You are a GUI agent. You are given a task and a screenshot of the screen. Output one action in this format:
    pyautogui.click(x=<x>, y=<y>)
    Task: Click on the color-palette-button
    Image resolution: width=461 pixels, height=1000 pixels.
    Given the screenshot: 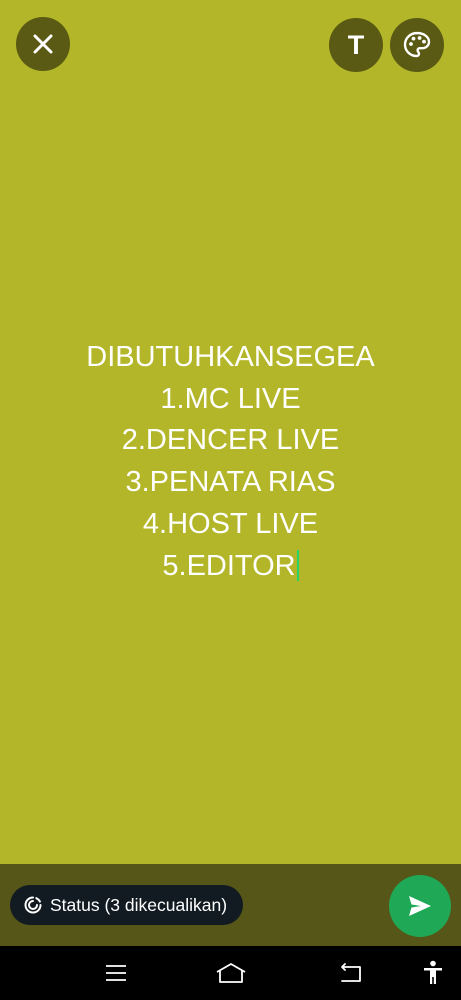 What is the action you would take?
    pyautogui.click(x=417, y=45)
    